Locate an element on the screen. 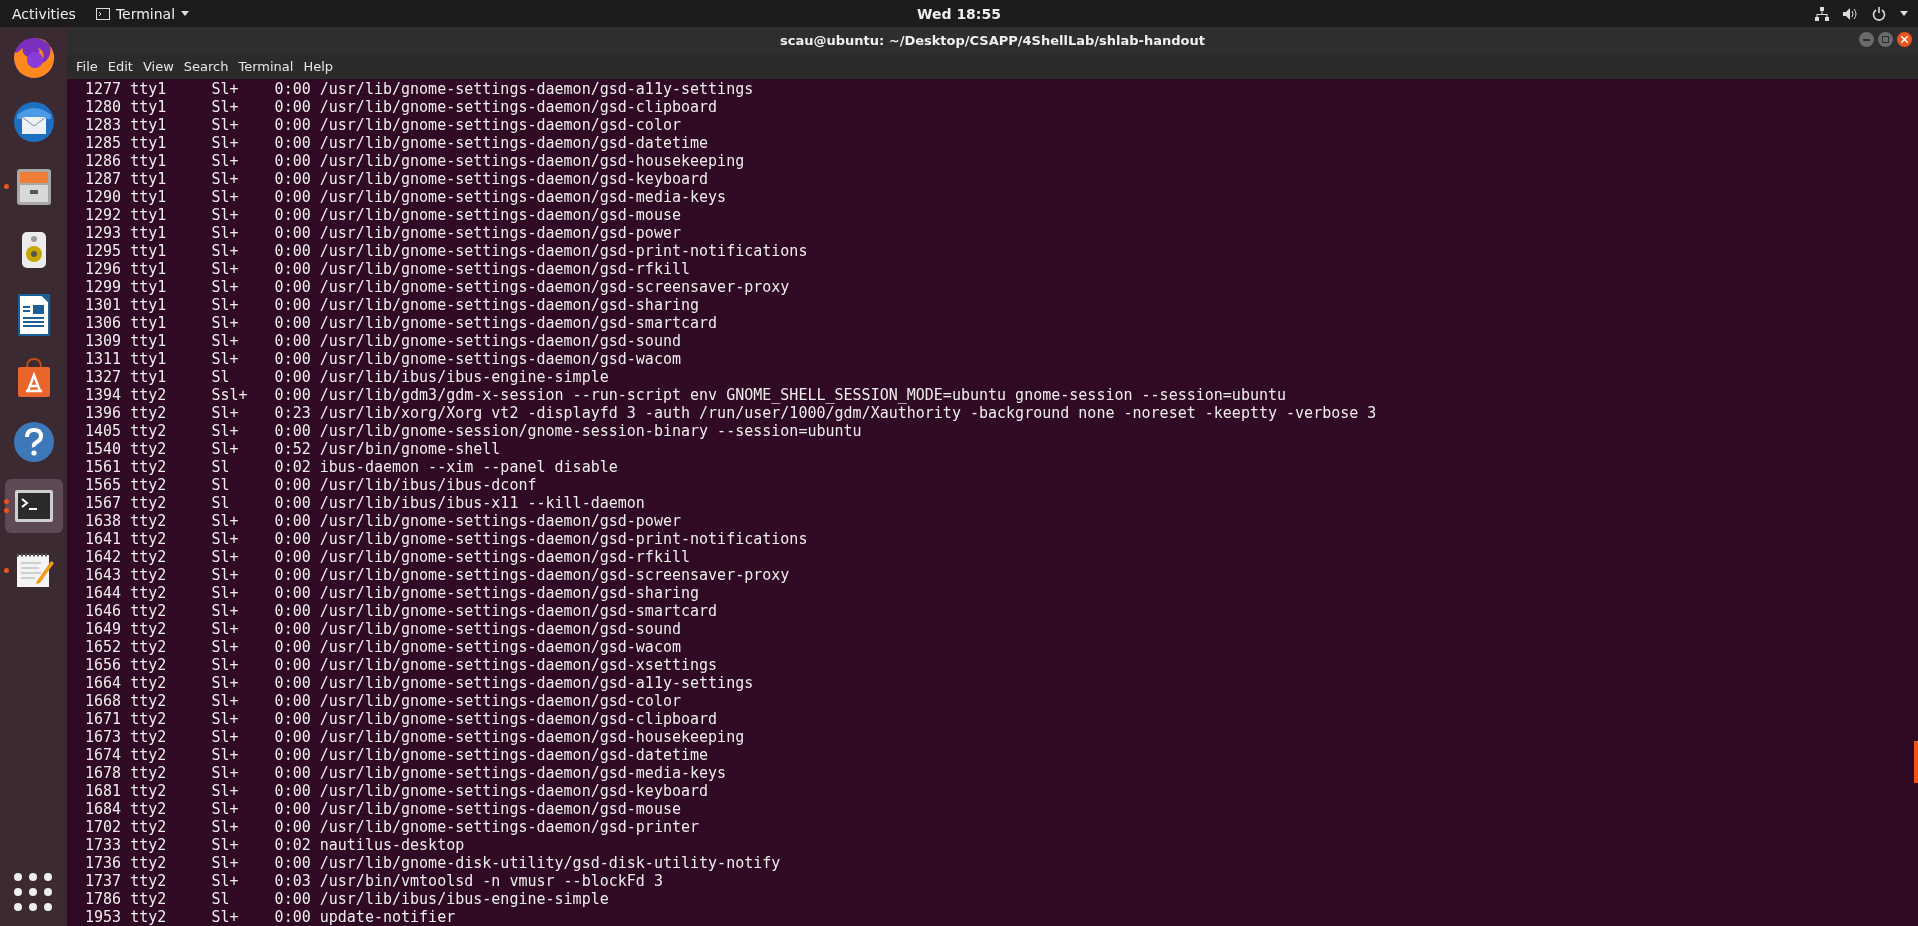  volume-icon is located at coordinates (1850, 13).